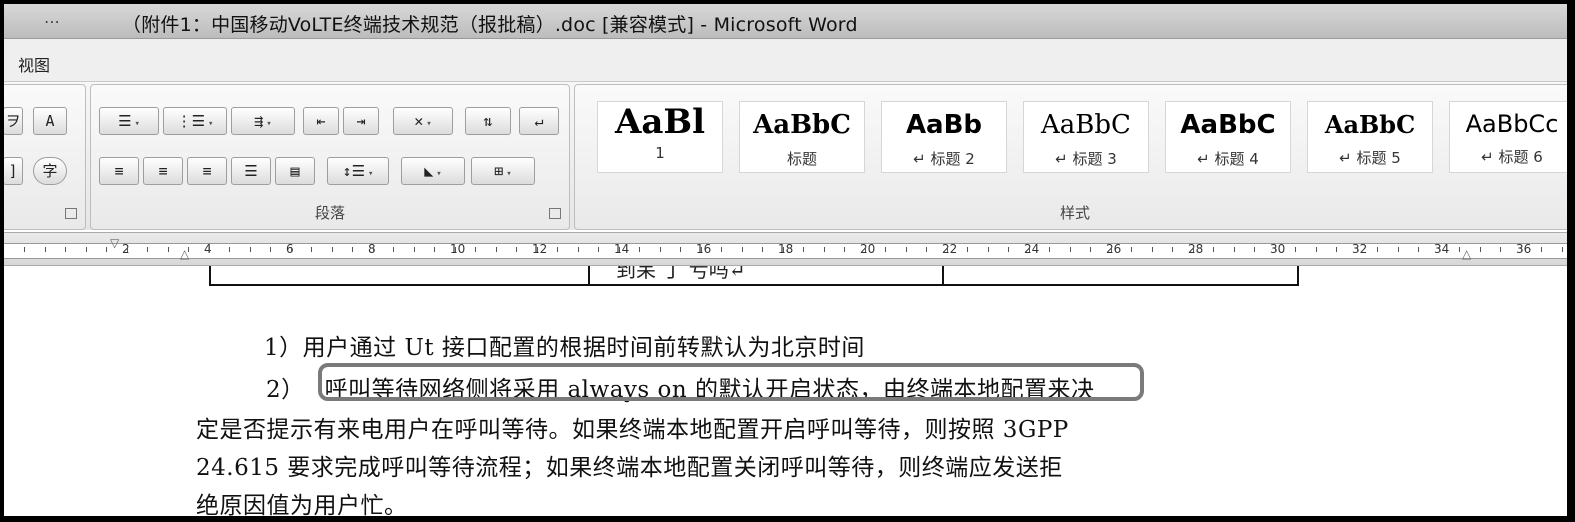  What do you see at coordinates (1466, 254) in the screenshot?
I see `right-indent-icon: △` at bounding box center [1466, 254].